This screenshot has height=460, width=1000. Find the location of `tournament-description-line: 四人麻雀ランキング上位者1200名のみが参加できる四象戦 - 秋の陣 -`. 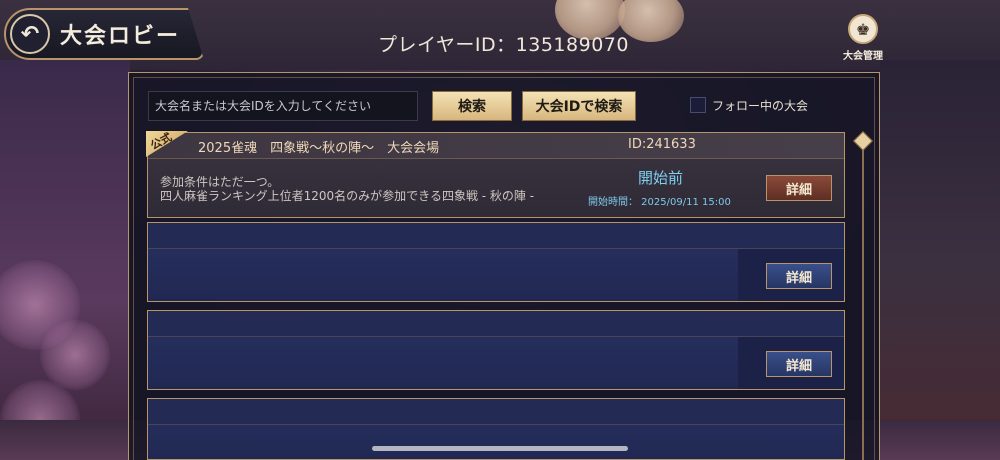

tournament-description-line: 四人麻雀ランキング上位者1200名のみが参加できる四象戦 - 秋の陣 - is located at coordinates (347, 196).